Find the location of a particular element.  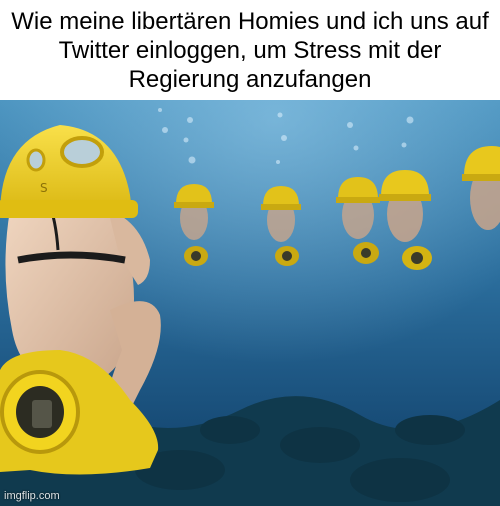

imgflip-watermark: imgflip.com is located at coordinates (32, 496).